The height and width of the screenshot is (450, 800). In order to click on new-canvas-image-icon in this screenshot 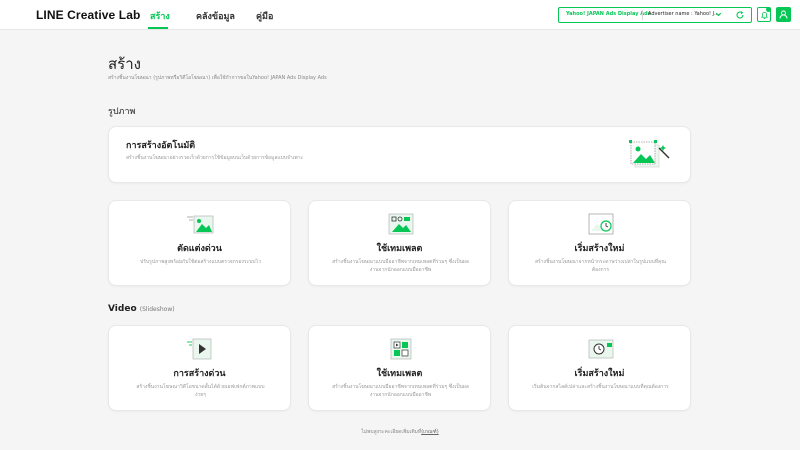, I will do `click(601, 224)`.